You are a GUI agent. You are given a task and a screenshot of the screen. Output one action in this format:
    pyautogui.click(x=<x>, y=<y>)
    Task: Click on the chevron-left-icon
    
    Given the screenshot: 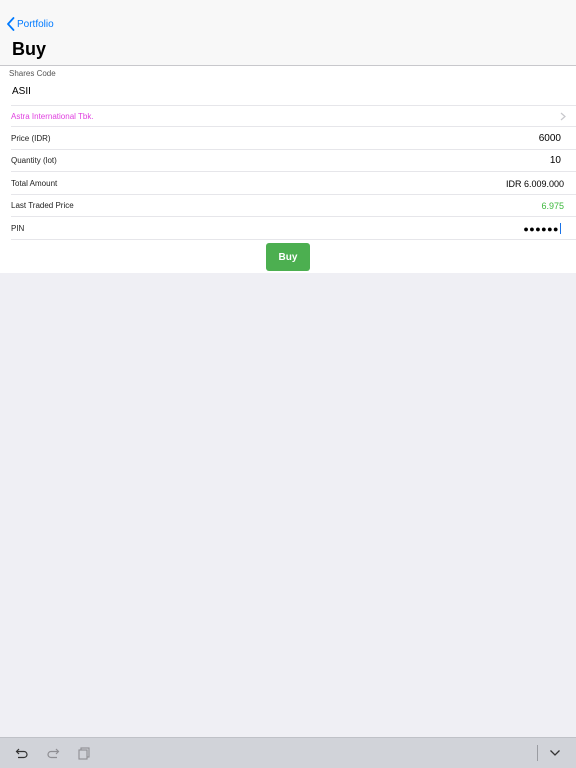 What is the action you would take?
    pyautogui.click(x=11, y=24)
    